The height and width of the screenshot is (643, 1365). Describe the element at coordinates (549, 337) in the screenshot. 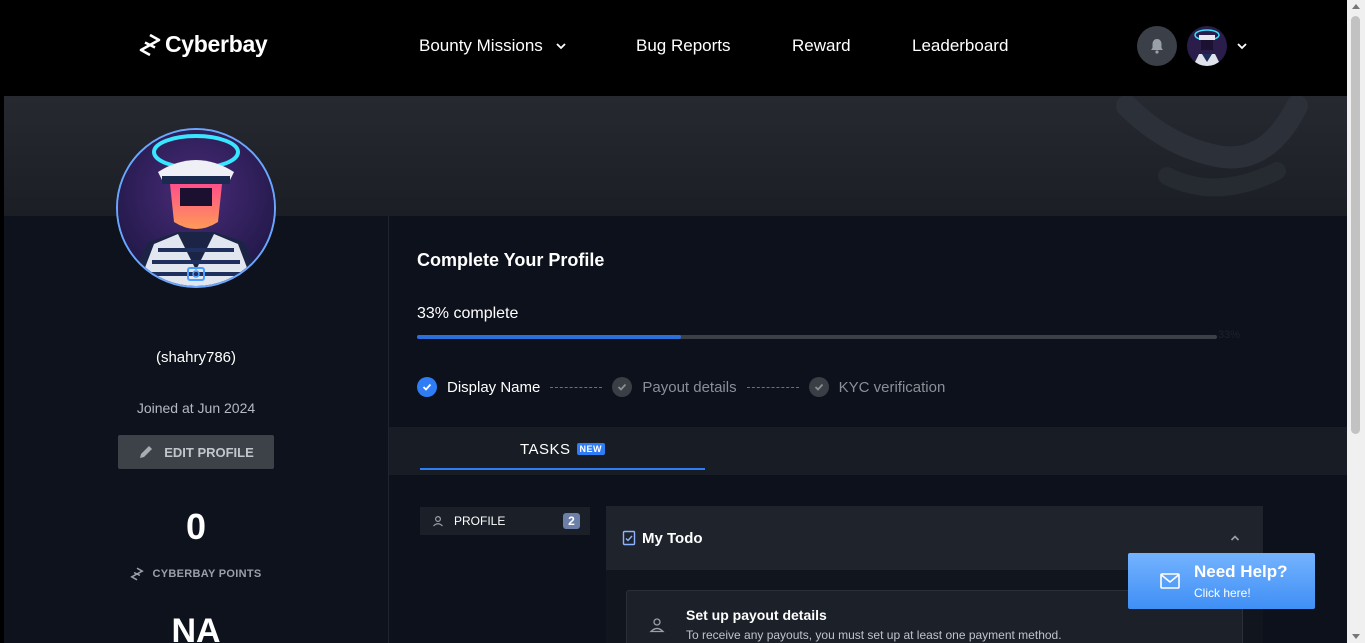

I see `progress-bar-fill` at that location.